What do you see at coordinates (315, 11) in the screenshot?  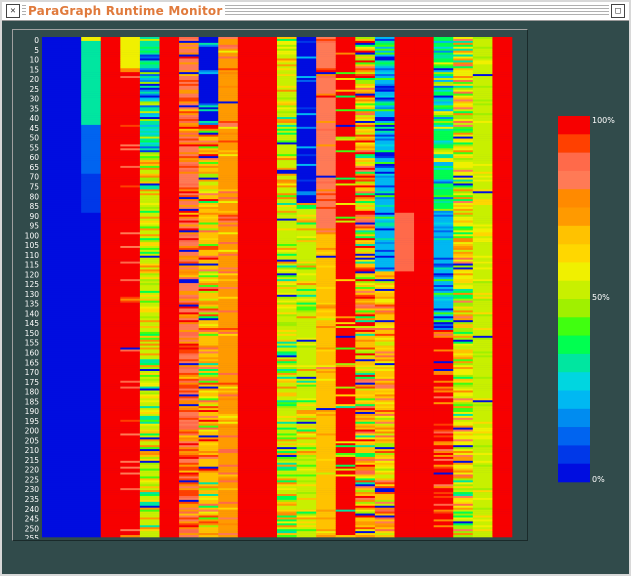 I see `title-bar: ✕ ParaGraph Runtime Monitor □` at bounding box center [315, 11].